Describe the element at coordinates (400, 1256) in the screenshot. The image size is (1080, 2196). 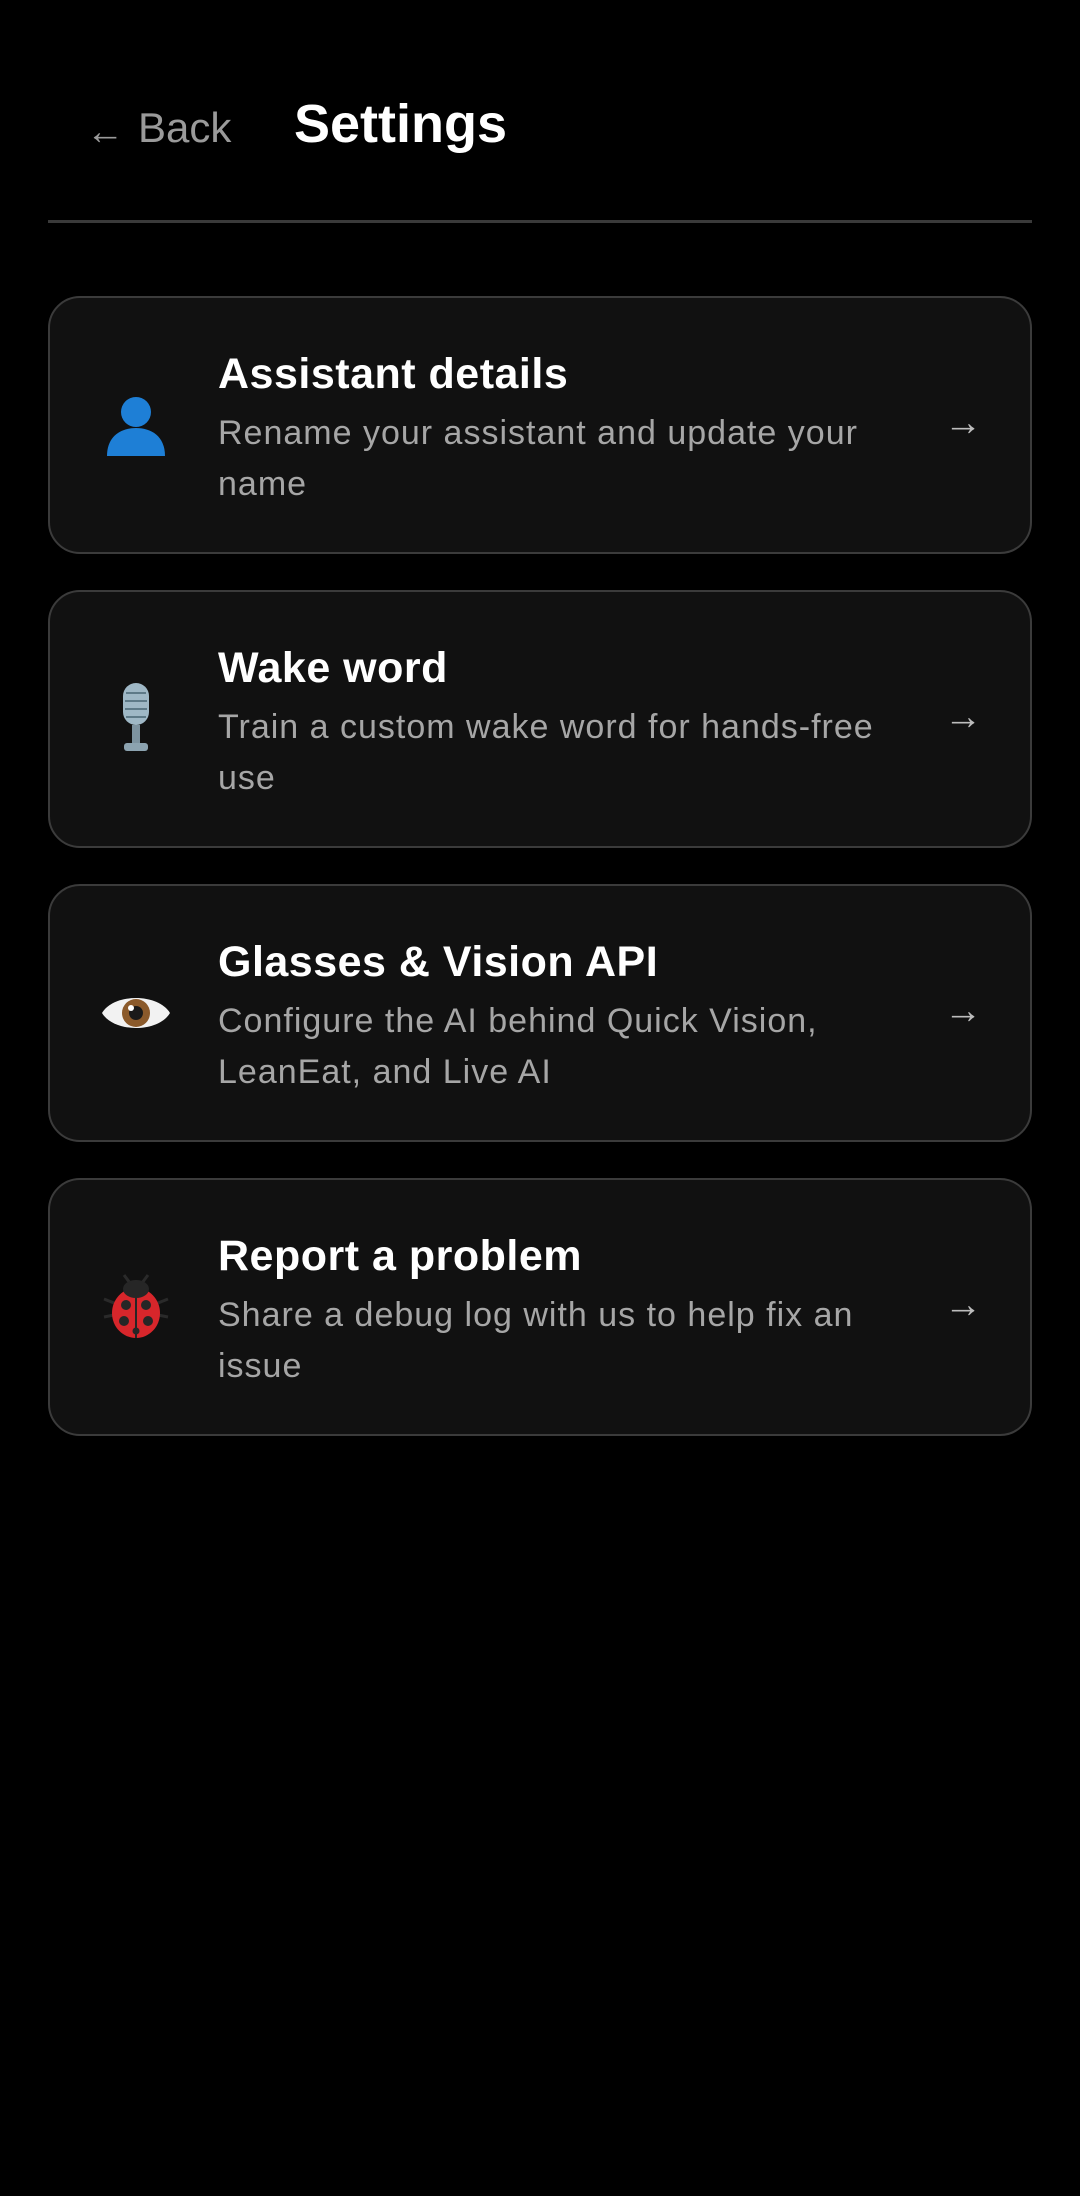
I see `card-title: Report a problem` at that location.